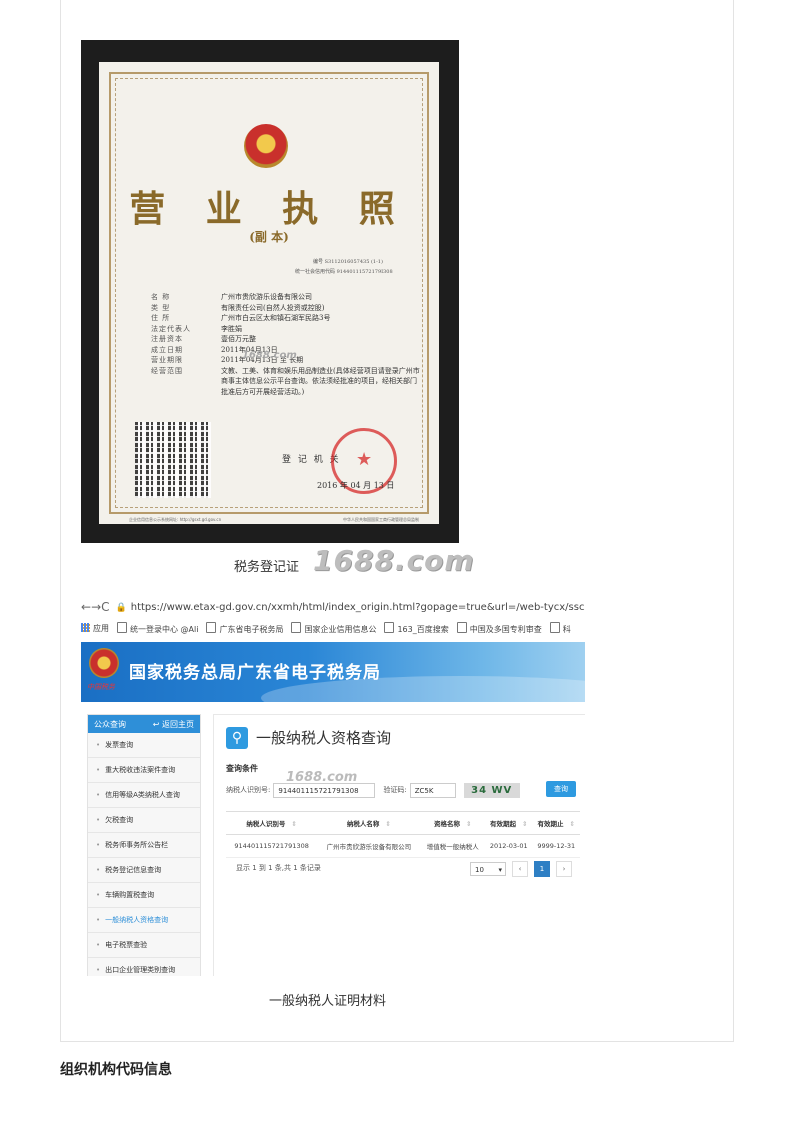  What do you see at coordinates (269, 355) in the screenshot?
I see `watermark-small: 1688.com` at bounding box center [269, 355].